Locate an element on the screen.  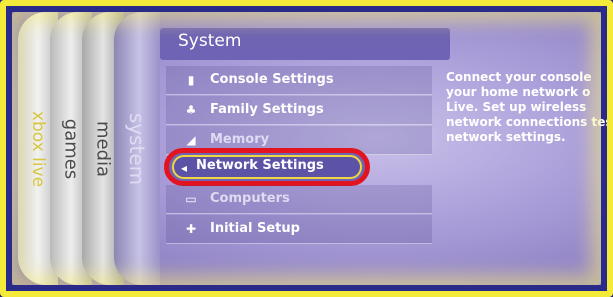
menu-item-label: Initial Setup is located at coordinates (255, 228).